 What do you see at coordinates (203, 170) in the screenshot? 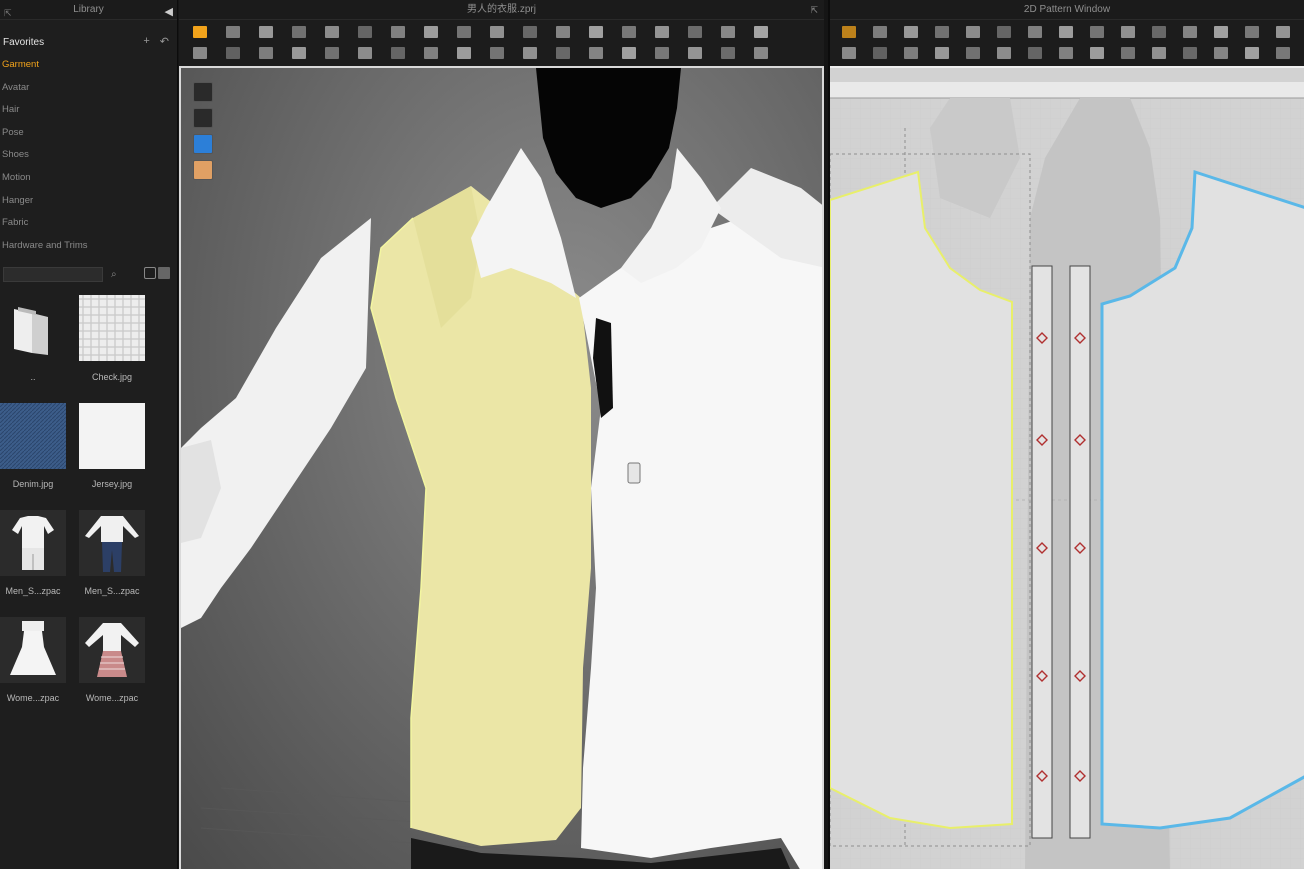
I see `avatar-skin-icon` at bounding box center [203, 170].